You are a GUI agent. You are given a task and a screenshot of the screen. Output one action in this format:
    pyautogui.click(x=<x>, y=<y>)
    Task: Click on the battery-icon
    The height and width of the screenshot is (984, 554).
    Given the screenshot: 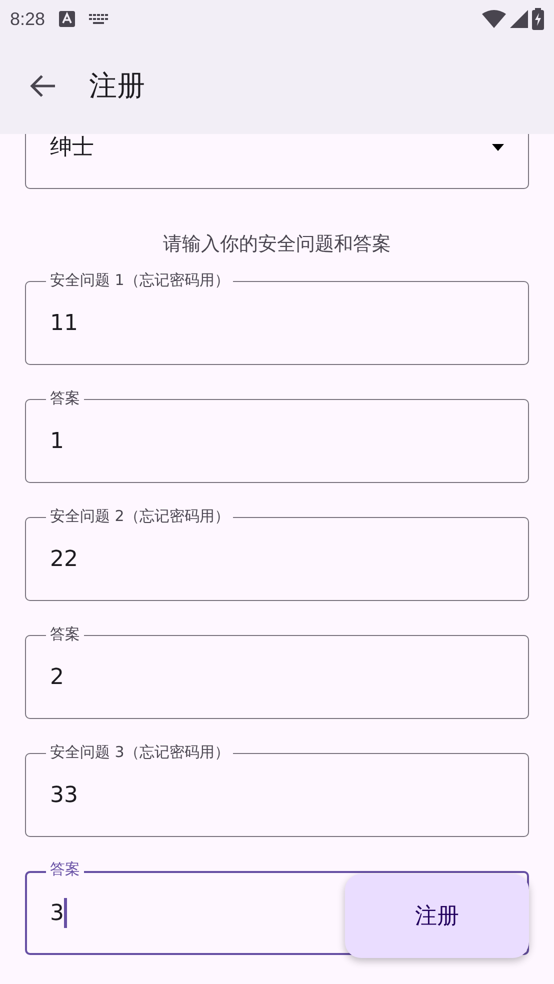 What is the action you would take?
    pyautogui.click(x=538, y=19)
    